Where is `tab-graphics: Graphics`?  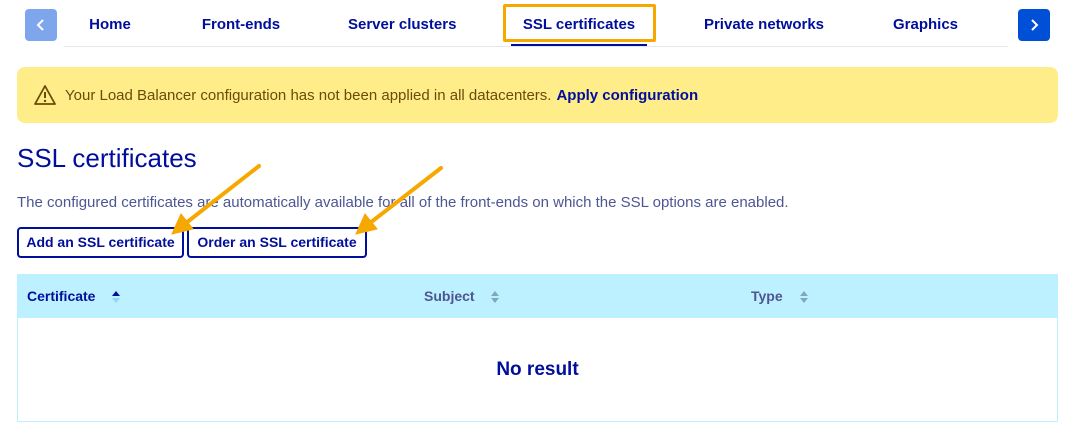 tab-graphics: Graphics is located at coordinates (925, 25).